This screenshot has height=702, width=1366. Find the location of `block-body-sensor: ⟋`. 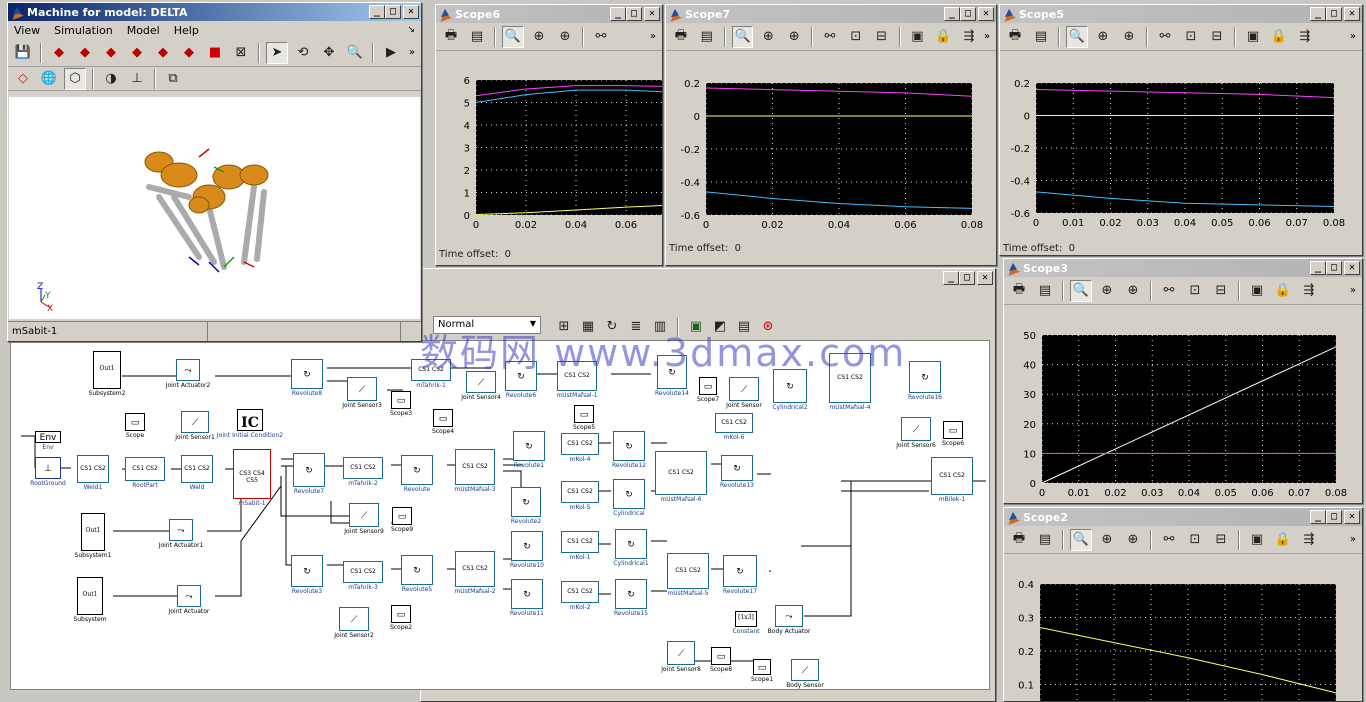

block-body-sensor: ⟋ is located at coordinates (805, 670).